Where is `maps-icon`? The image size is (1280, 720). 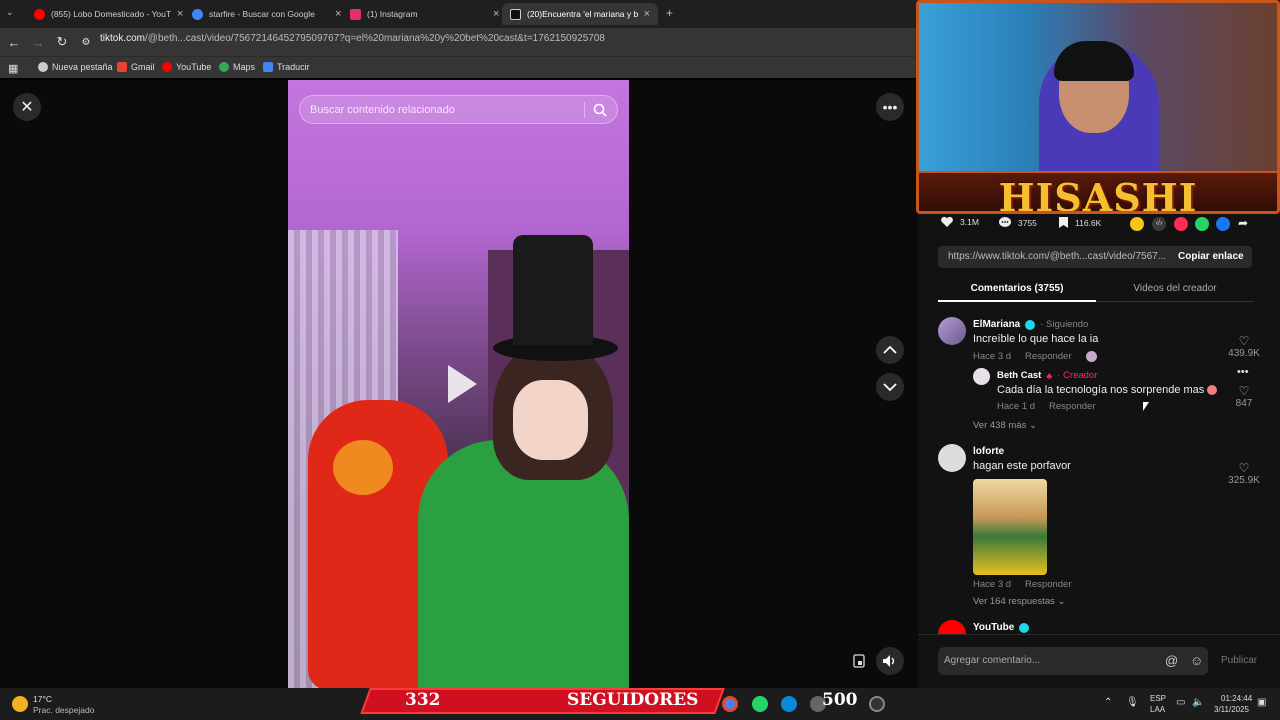 maps-icon is located at coordinates (224, 67).